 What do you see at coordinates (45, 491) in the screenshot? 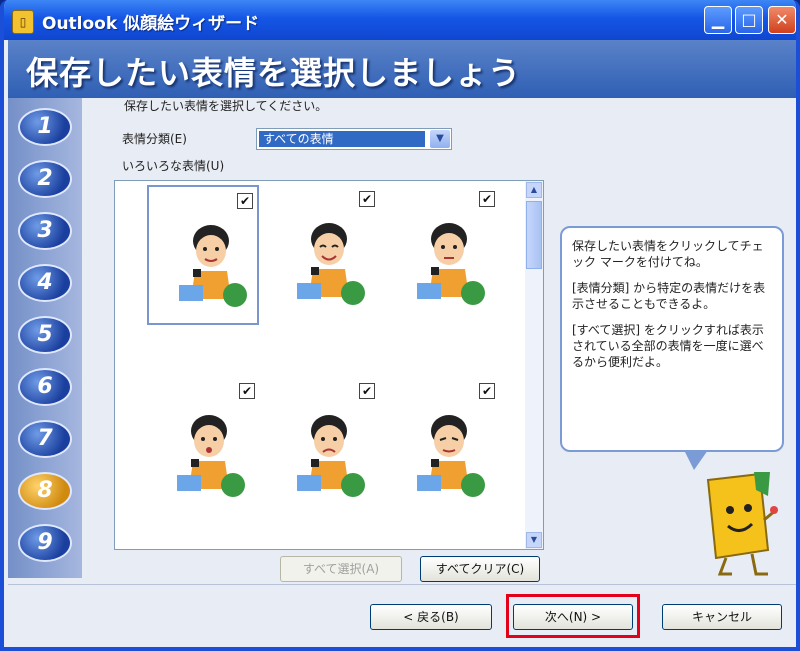
I see `step-8-active: 8` at bounding box center [45, 491].